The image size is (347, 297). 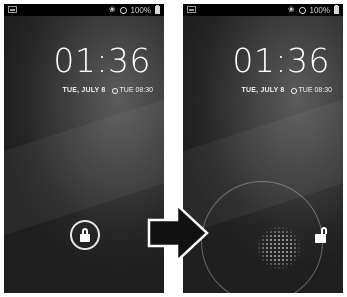 What do you see at coordinates (321, 235) in the screenshot?
I see `unlock-target-icon` at bounding box center [321, 235].